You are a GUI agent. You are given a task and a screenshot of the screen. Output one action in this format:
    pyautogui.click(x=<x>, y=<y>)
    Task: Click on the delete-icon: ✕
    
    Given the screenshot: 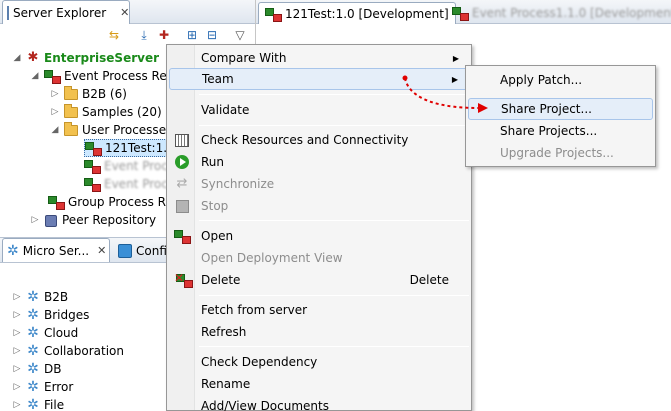 What is the action you would take?
    pyautogui.click(x=183, y=279)
    